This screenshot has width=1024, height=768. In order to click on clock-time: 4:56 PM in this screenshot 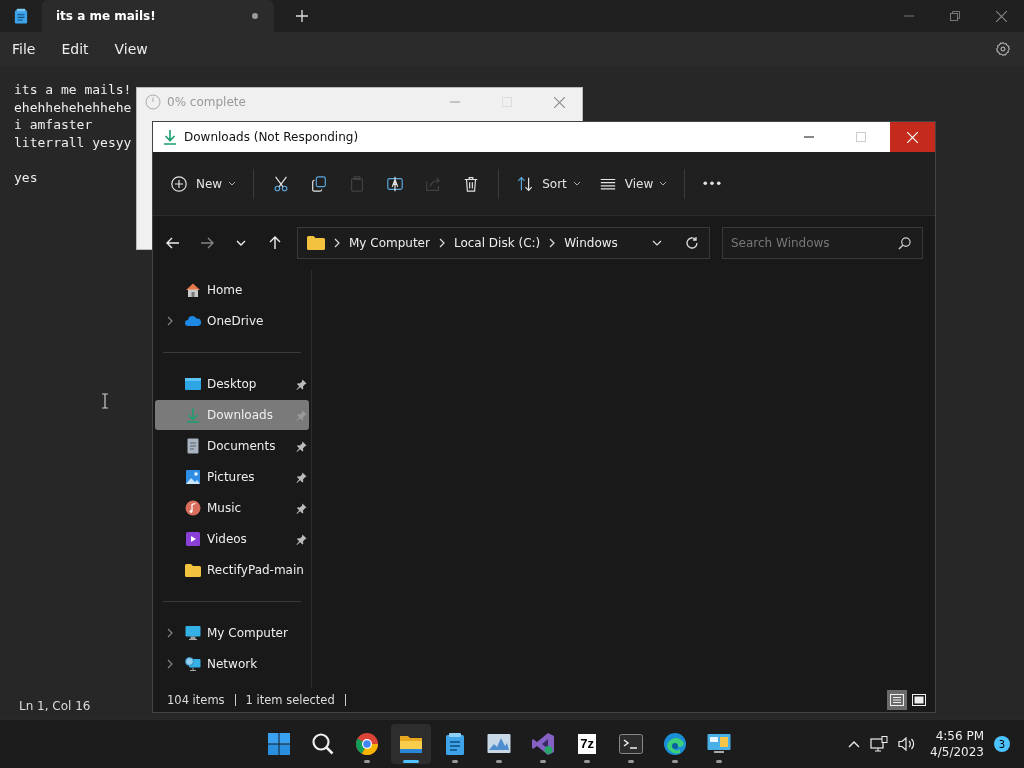, I will do `click(959, 736)`.